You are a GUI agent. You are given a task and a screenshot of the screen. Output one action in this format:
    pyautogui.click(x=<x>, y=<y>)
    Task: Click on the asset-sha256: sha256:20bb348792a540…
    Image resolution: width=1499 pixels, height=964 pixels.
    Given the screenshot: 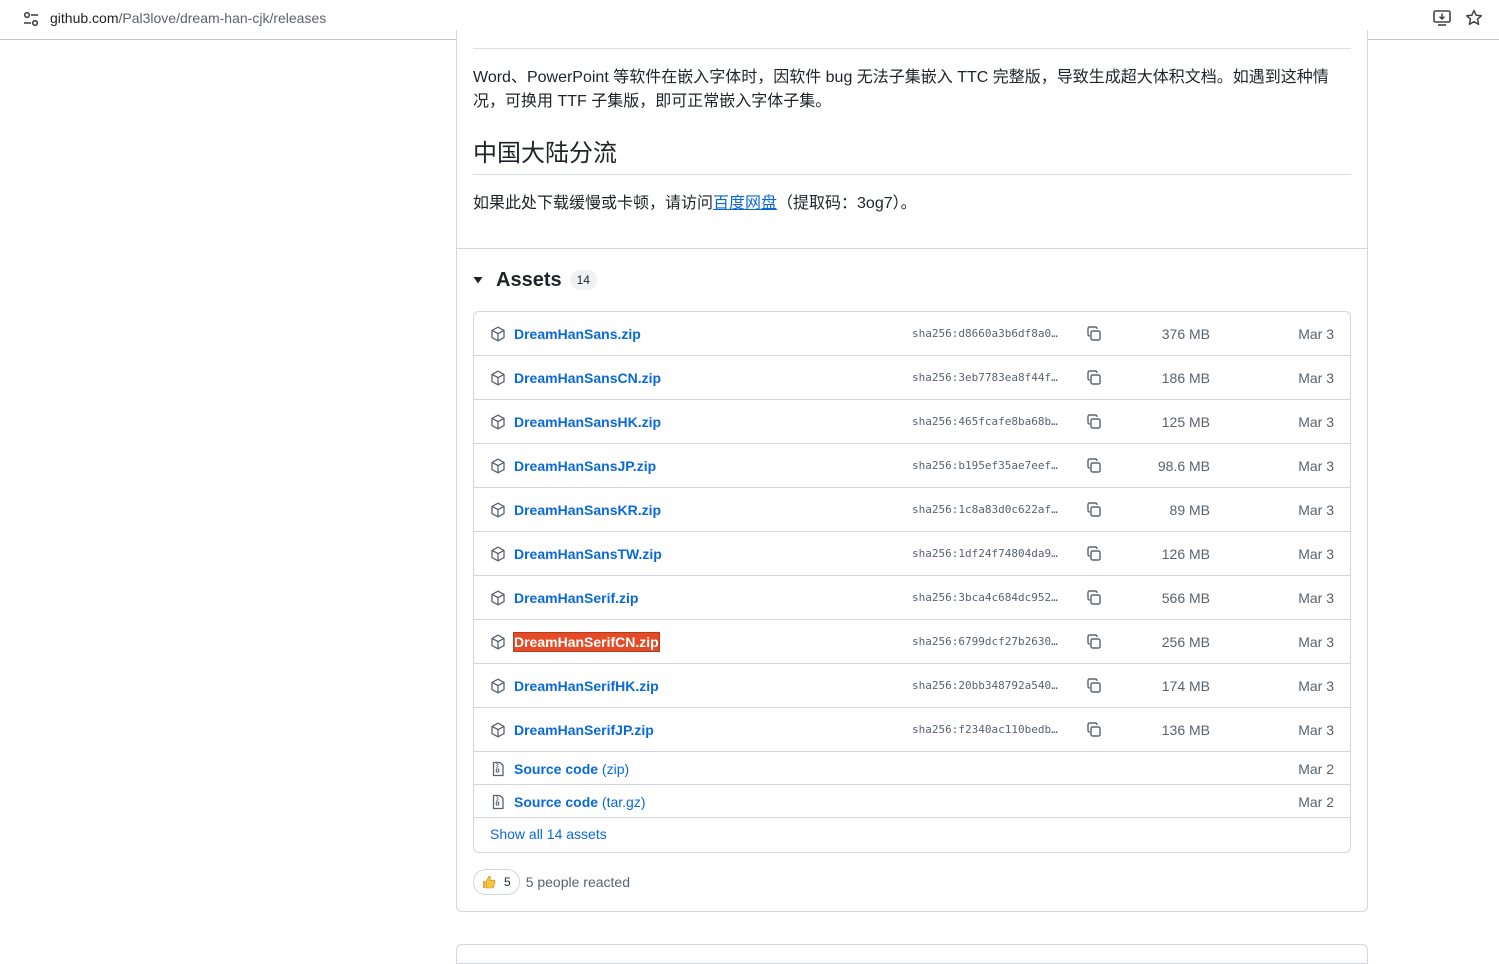 What is the action you would take?
    pyautogui.click(x=985, y=685)
    